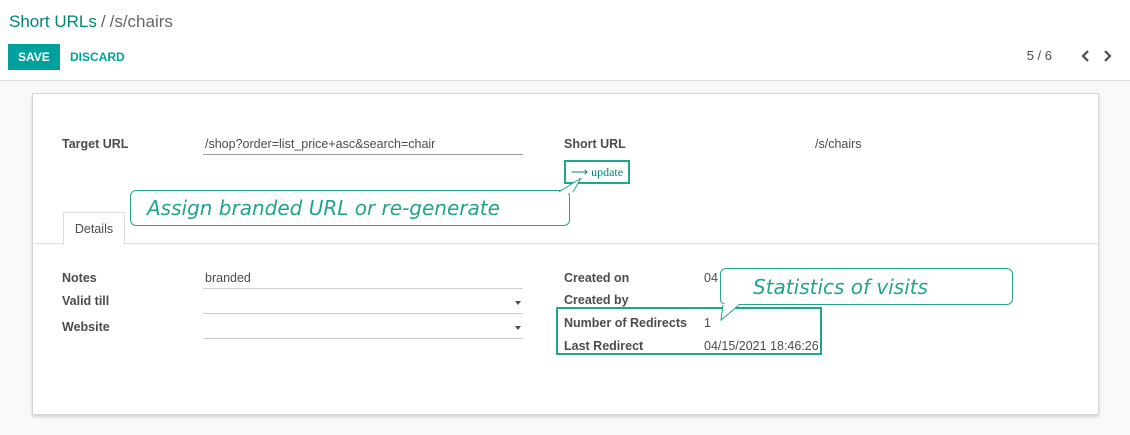 This screenshot has width=1130, height=435. Describe the element at coordinates (838, 144) in the screenshot. I see `short-url-value: /s/chairs` at that location.